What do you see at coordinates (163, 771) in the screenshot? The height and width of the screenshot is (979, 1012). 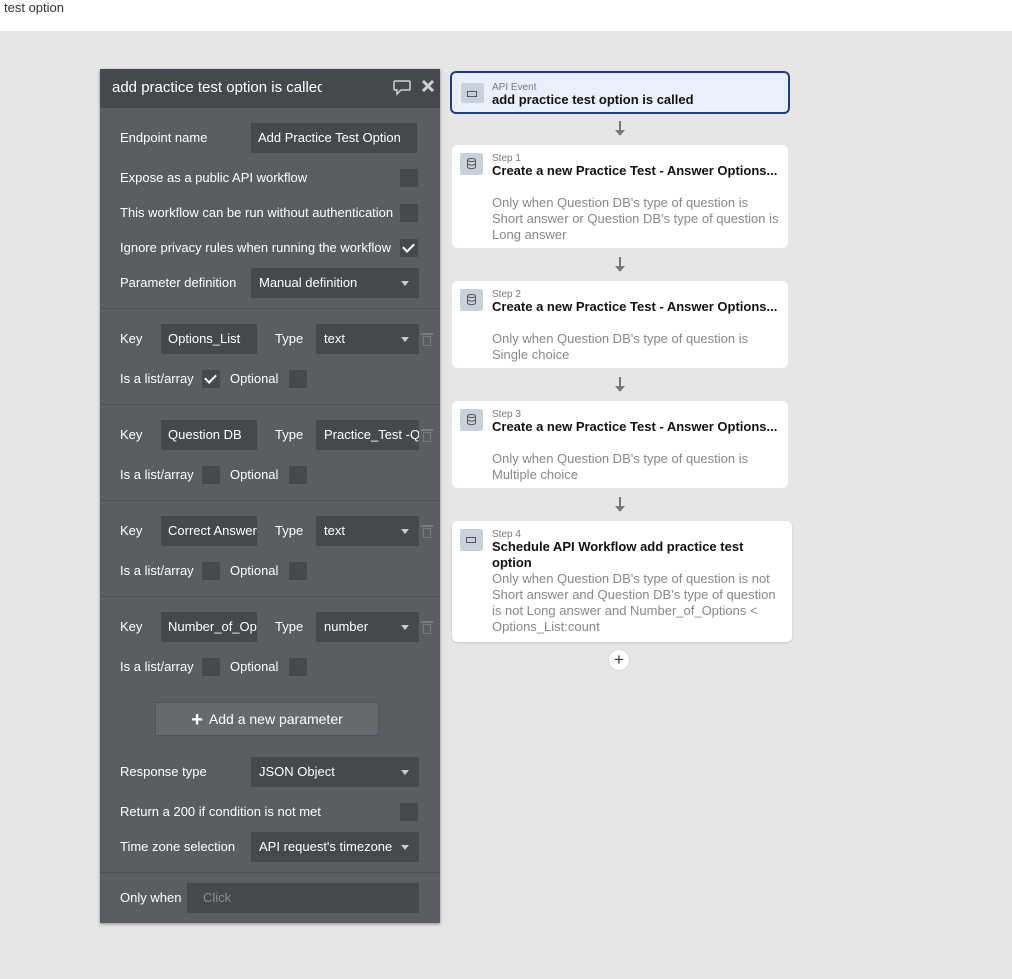 I see `response-type-label: Response type` at bounding box center [163, 771].